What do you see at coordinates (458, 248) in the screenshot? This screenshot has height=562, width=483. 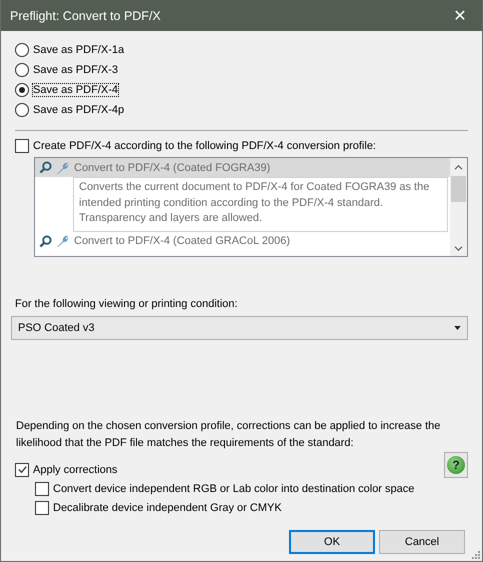 I see `scroll-down-icon` at bounding box center [458, 248].